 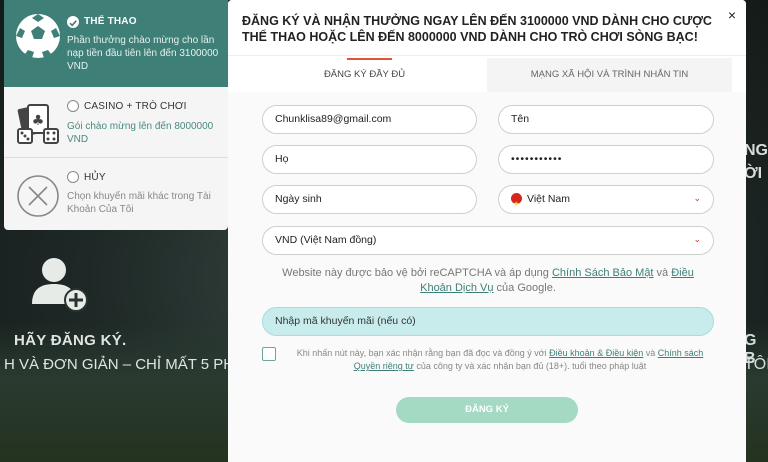 I want to click on soccer-ball-icon, so click(x=38, y=36).